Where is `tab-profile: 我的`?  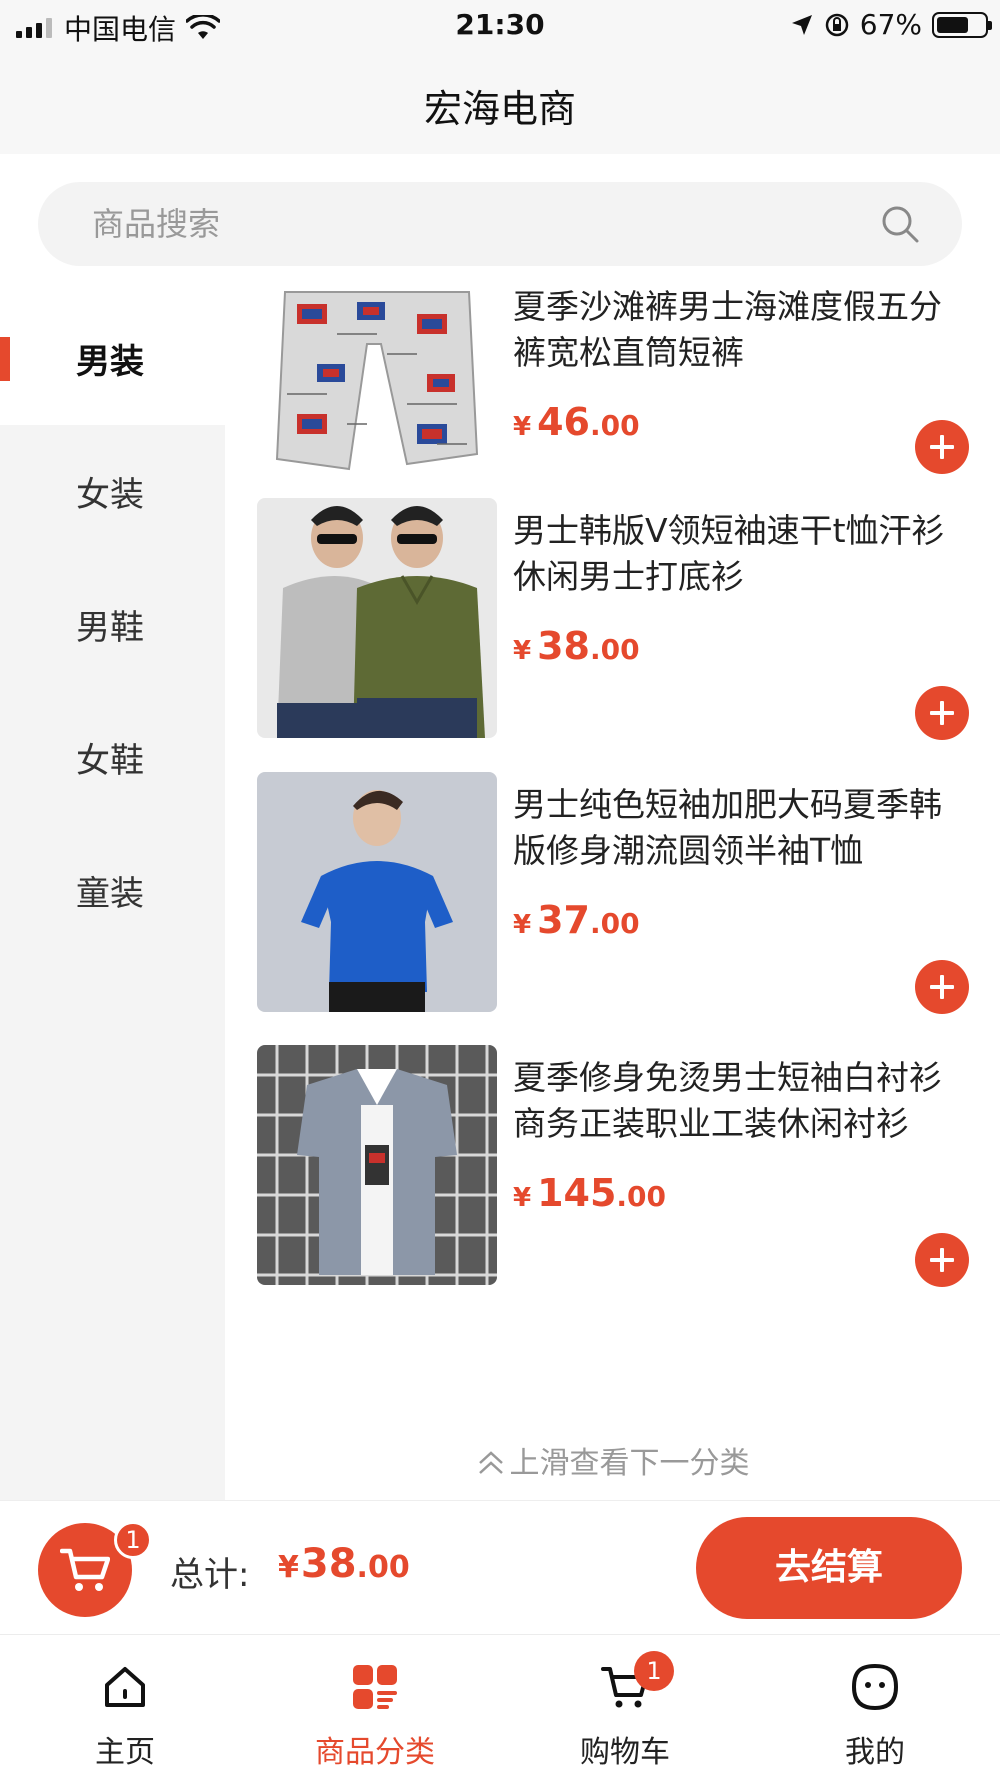 tab-profile: 我的 is located at coordinates (875, 1706).